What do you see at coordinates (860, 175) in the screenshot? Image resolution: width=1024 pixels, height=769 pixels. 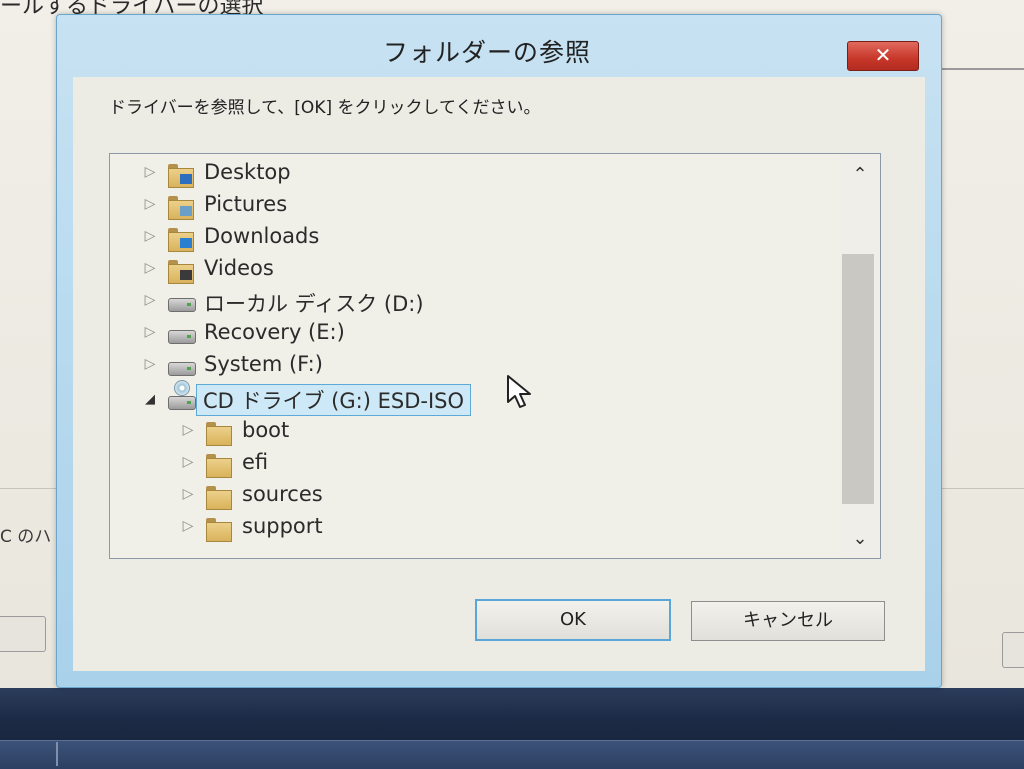 I see `scroll-up-arrow-icon: ⌃` at bounding box center [860, 175].